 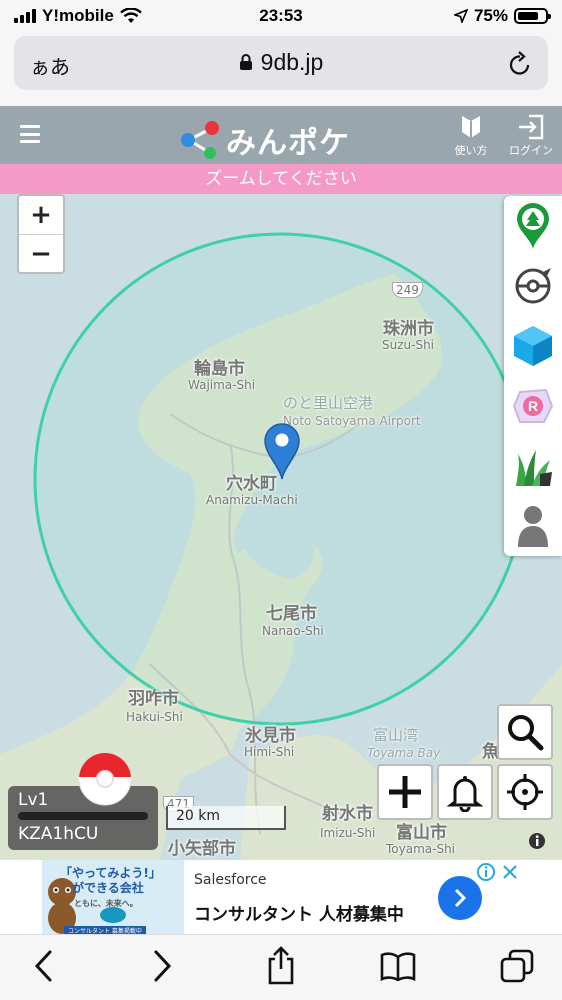 I want to click on address-bar: ぁあ 9db.jp, so click(x=281, y=63).